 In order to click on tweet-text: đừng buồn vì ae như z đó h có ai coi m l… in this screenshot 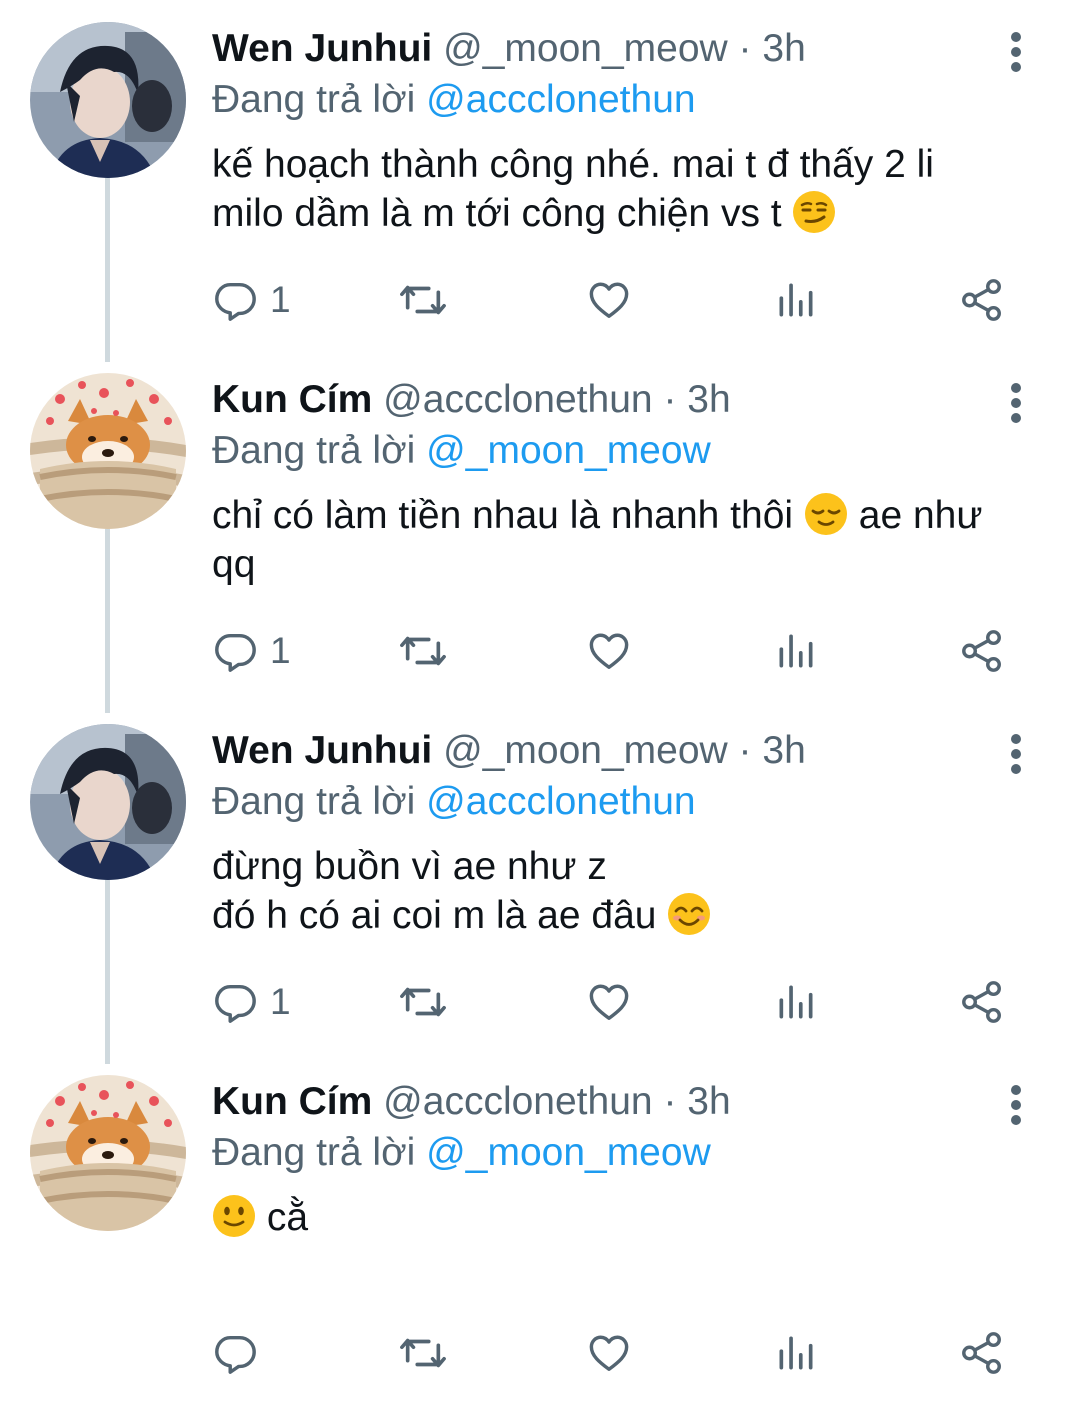, I will do `click(632, 891)`.